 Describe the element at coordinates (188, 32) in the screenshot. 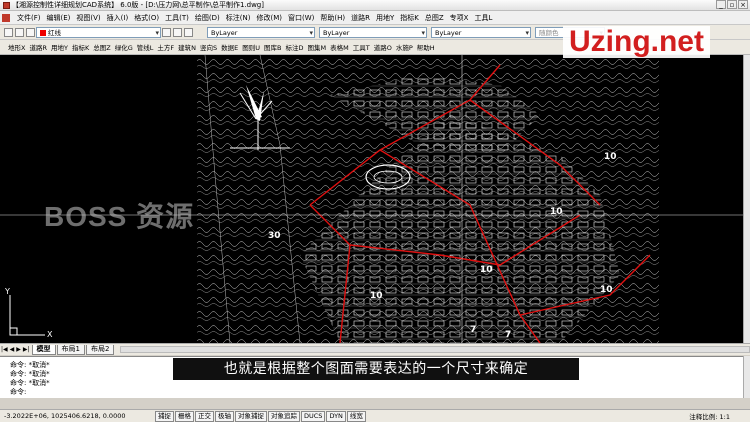

I see `layer-match-icon` at that location.